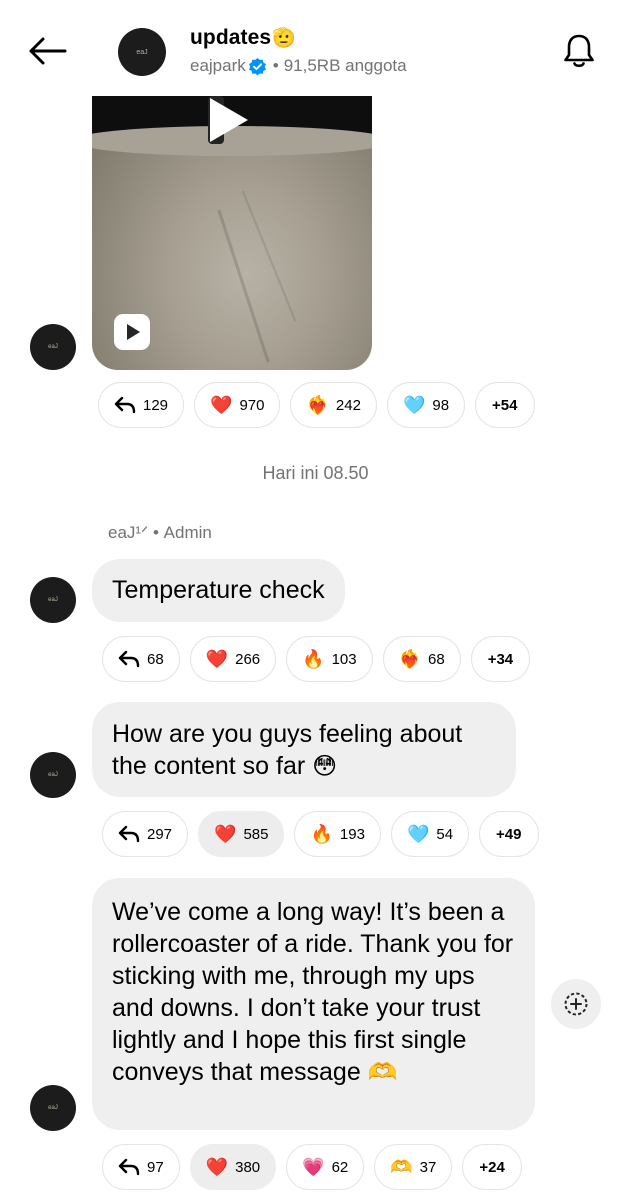 Image resolution: width=631 pixels, height=1200 pixels. I want to click on reaction-bar: 97 ❤️ 380 💗 62 🫶 37 +24, so click(312, 1167).